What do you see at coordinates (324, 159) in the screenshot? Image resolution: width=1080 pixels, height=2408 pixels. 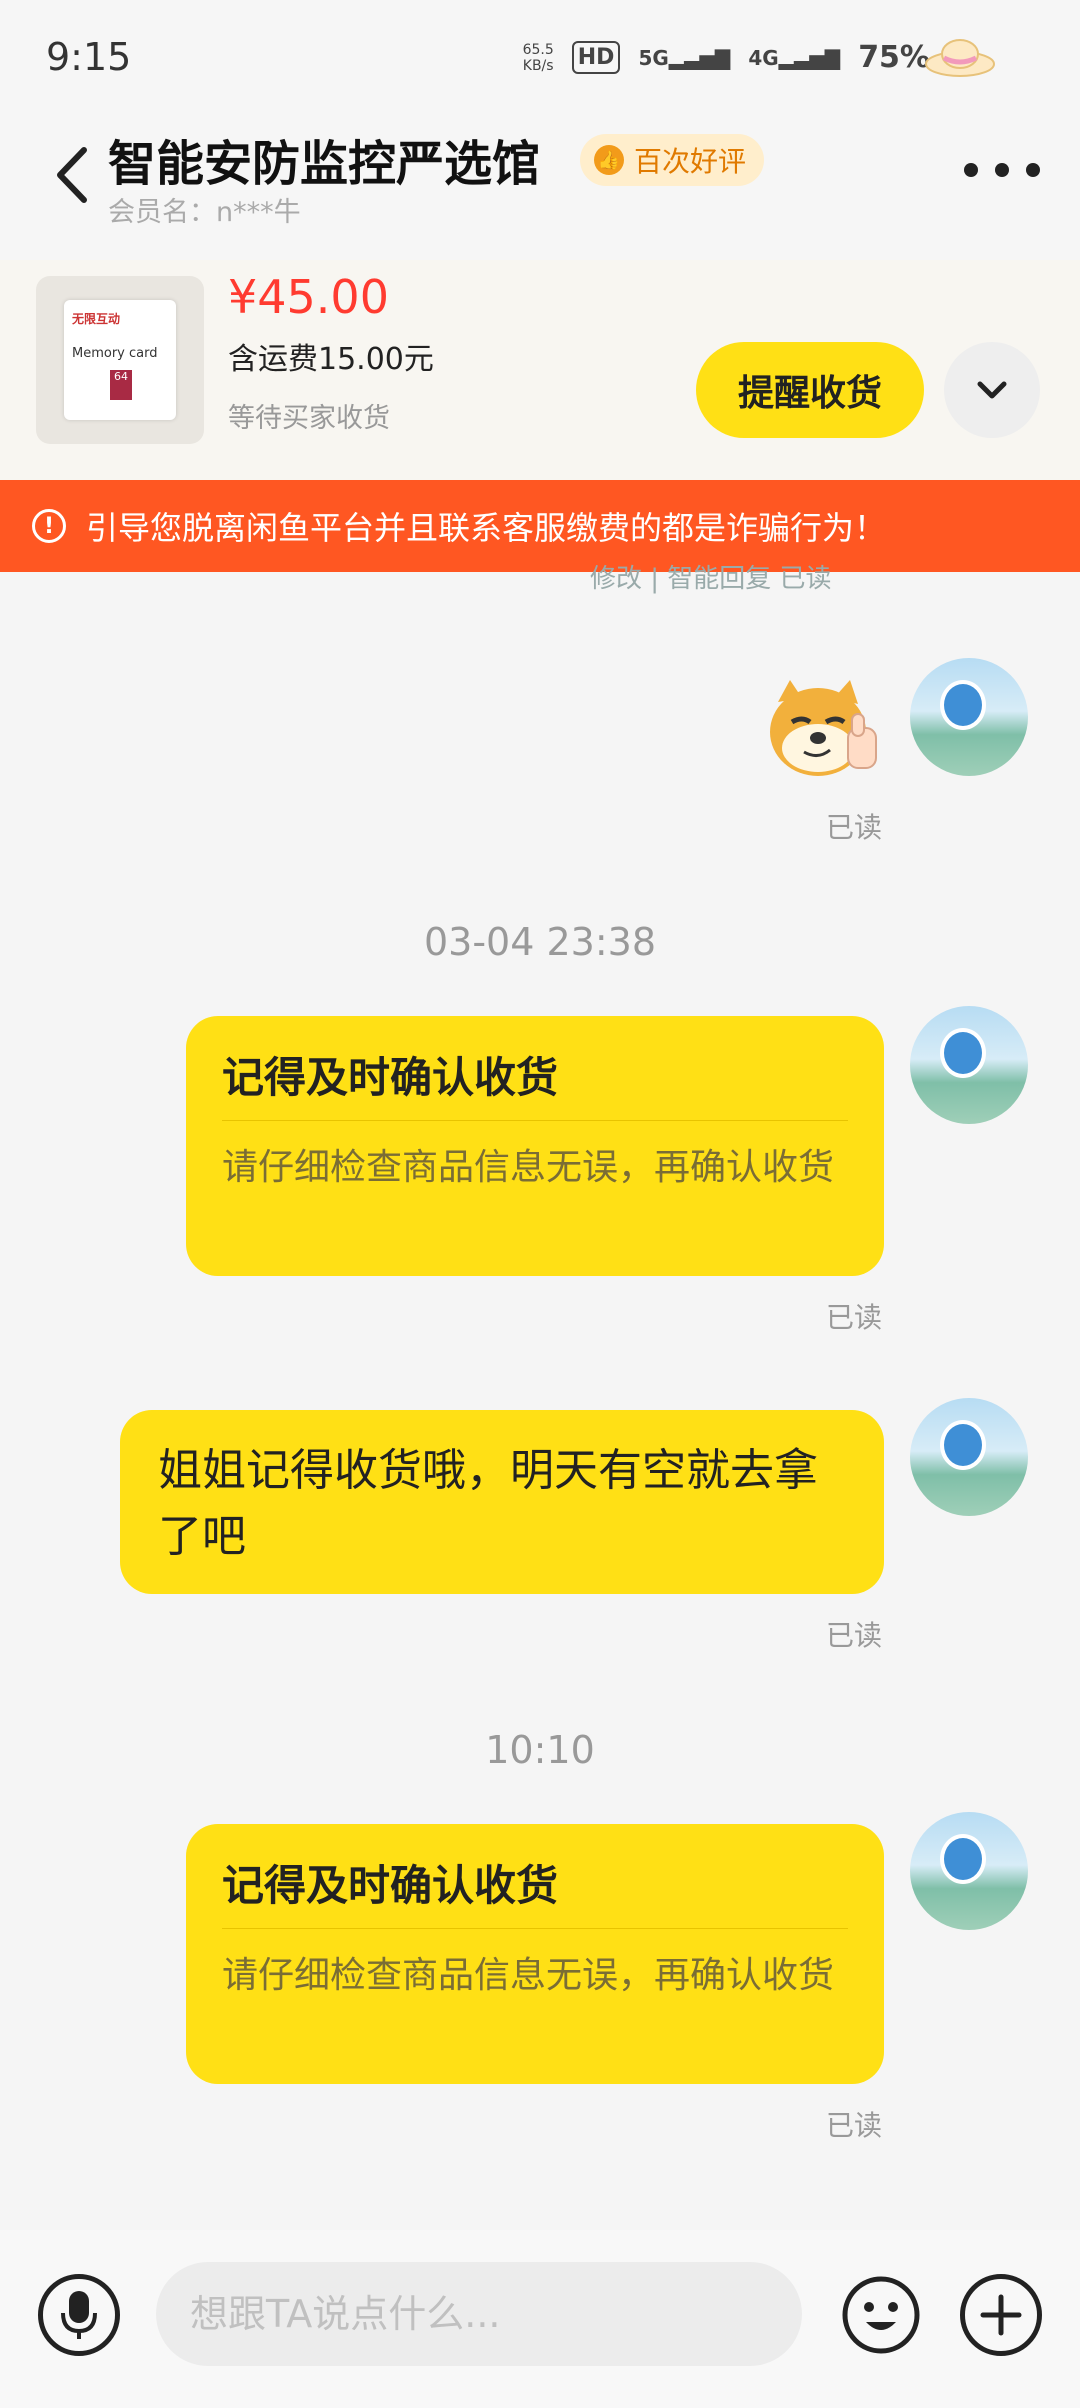 I see `shop-name: 智能安防监控严选馆` at bounding box center [324, 159].